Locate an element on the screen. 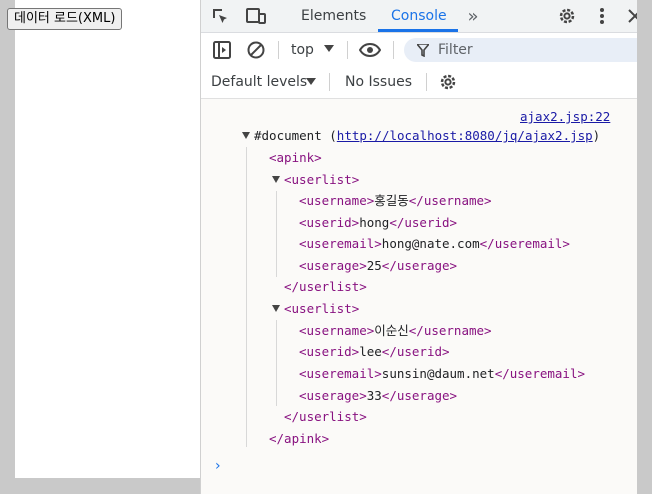 The image size is (652, 494). xml-field-row: <useremail>sunsin@daum.net</useremail> is located at coordinates (442, 374).